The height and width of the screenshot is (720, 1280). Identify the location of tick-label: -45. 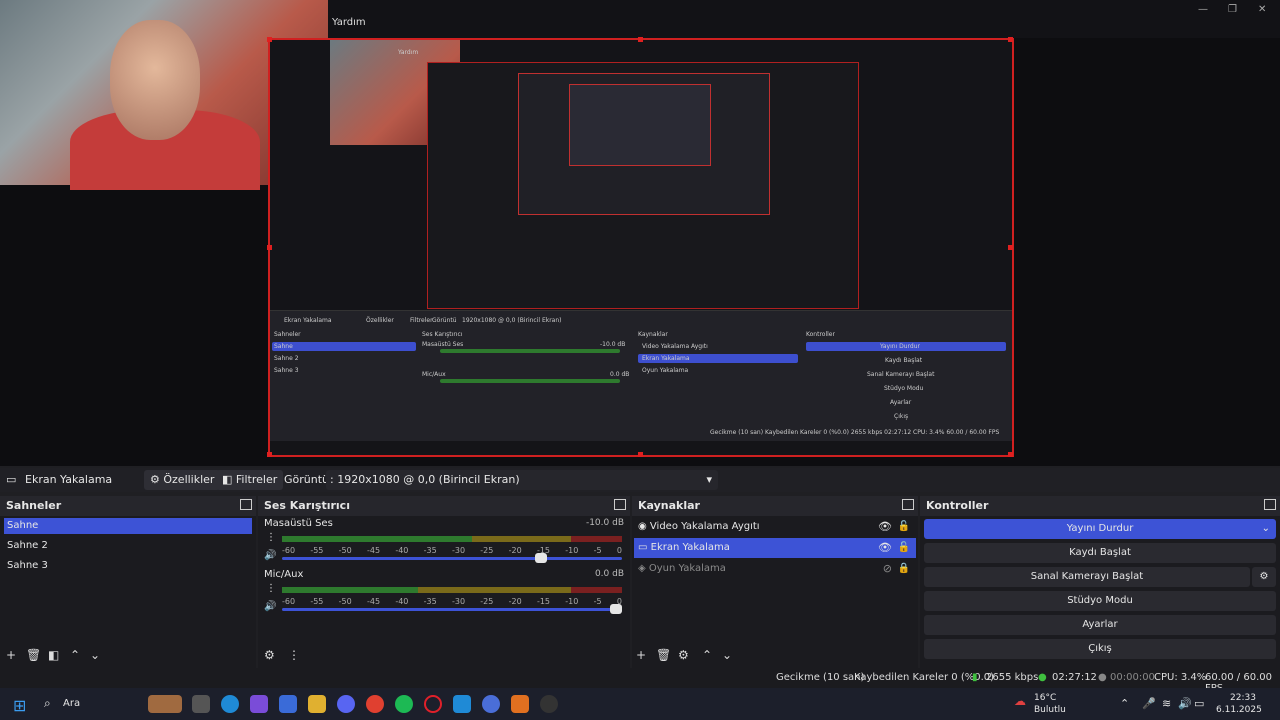
(373, 550).